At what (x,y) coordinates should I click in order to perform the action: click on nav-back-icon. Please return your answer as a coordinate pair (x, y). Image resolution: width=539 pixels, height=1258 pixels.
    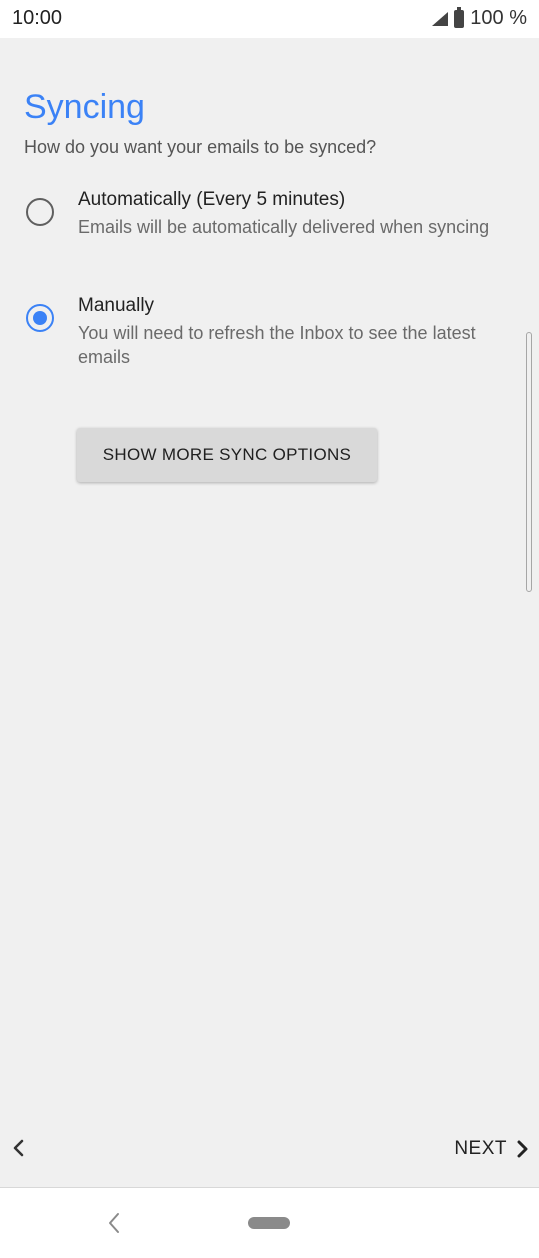
    Looking at the image, I should click on (114, 1223).